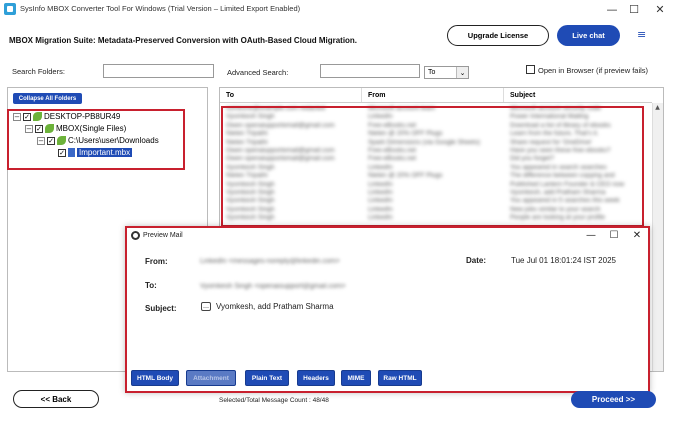 The width and height of the screenshot is (676, 428). I want to click on advanced-search-input, so click(370, 71).